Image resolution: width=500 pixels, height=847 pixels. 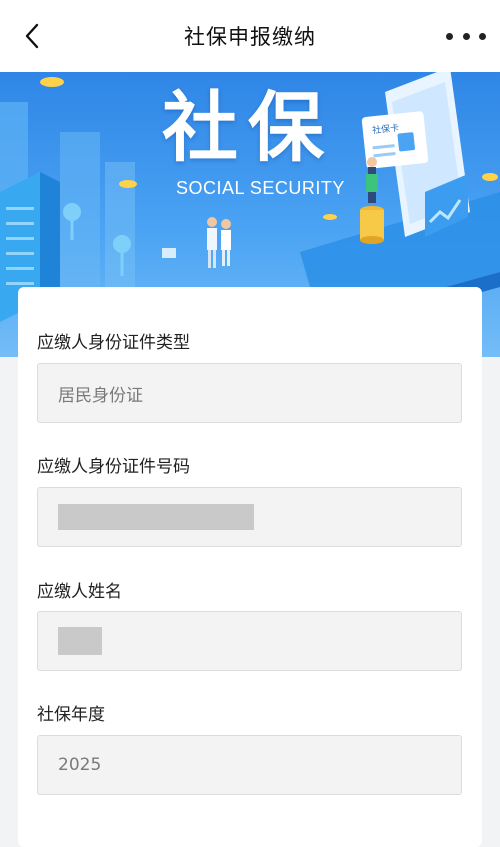 I want to click on id-type-field: 居民身份证, so click(x=249, y=393).